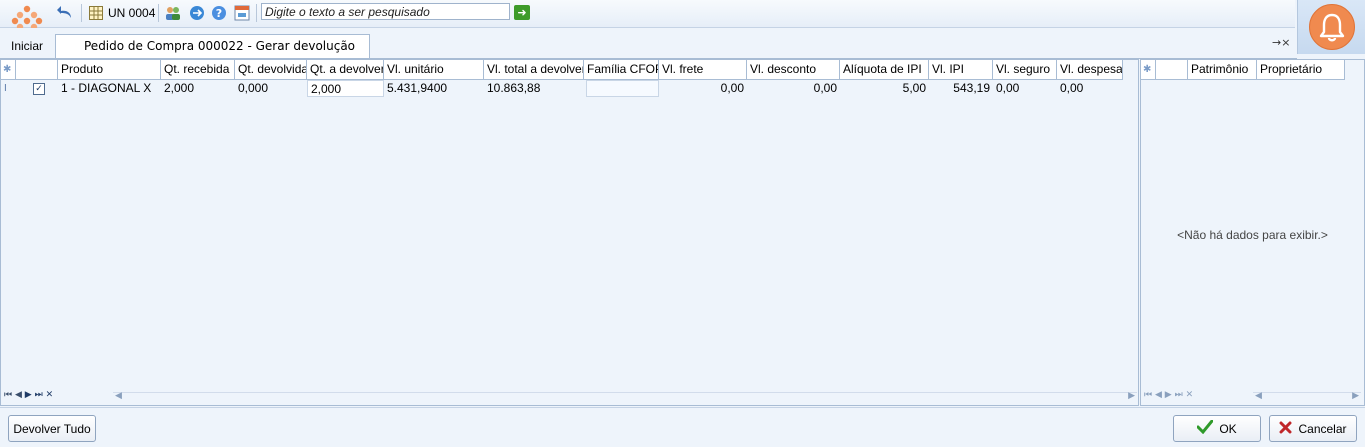  I want to click on bottom-bar: Devolver Tudo OK Cancelar, so click(682, 427).